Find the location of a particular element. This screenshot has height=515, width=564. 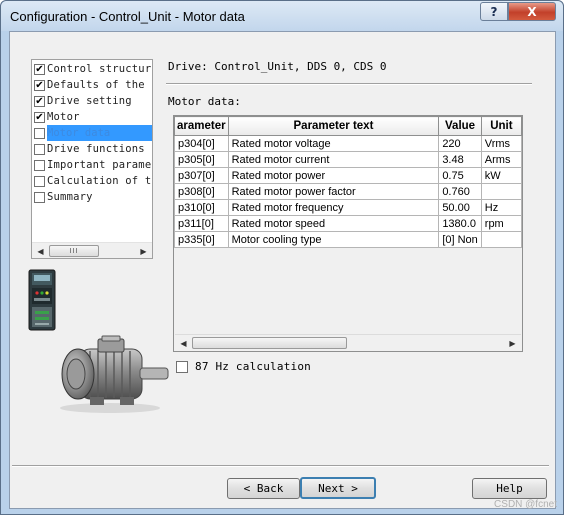

column-header-parameter: arameter is located at coordinates (201, 126).